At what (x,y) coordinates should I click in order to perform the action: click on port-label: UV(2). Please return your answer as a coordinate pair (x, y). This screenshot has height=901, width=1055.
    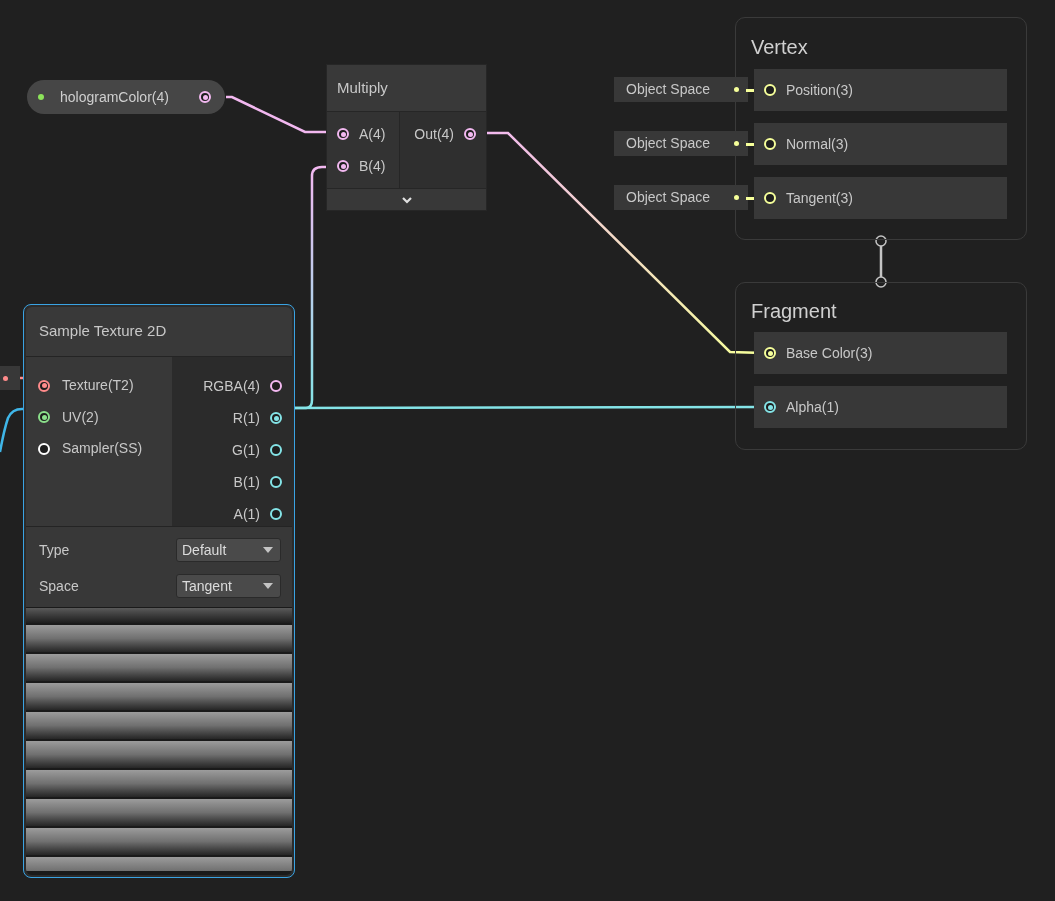
    Looking at the image, I should click on (80, 417).